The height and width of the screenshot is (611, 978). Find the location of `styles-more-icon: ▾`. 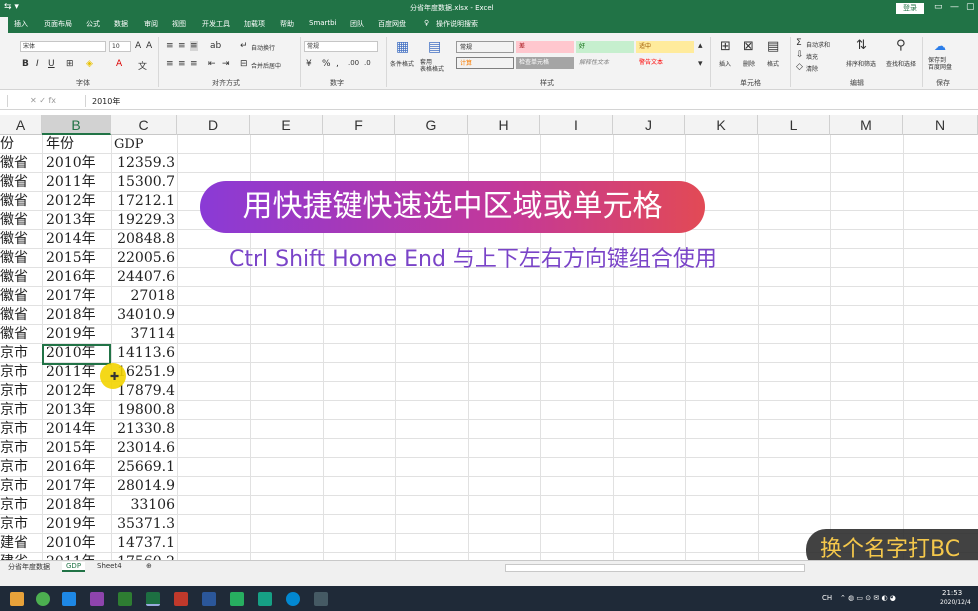

styles-more-icon: ▾ is located at coordinates (700, 64).